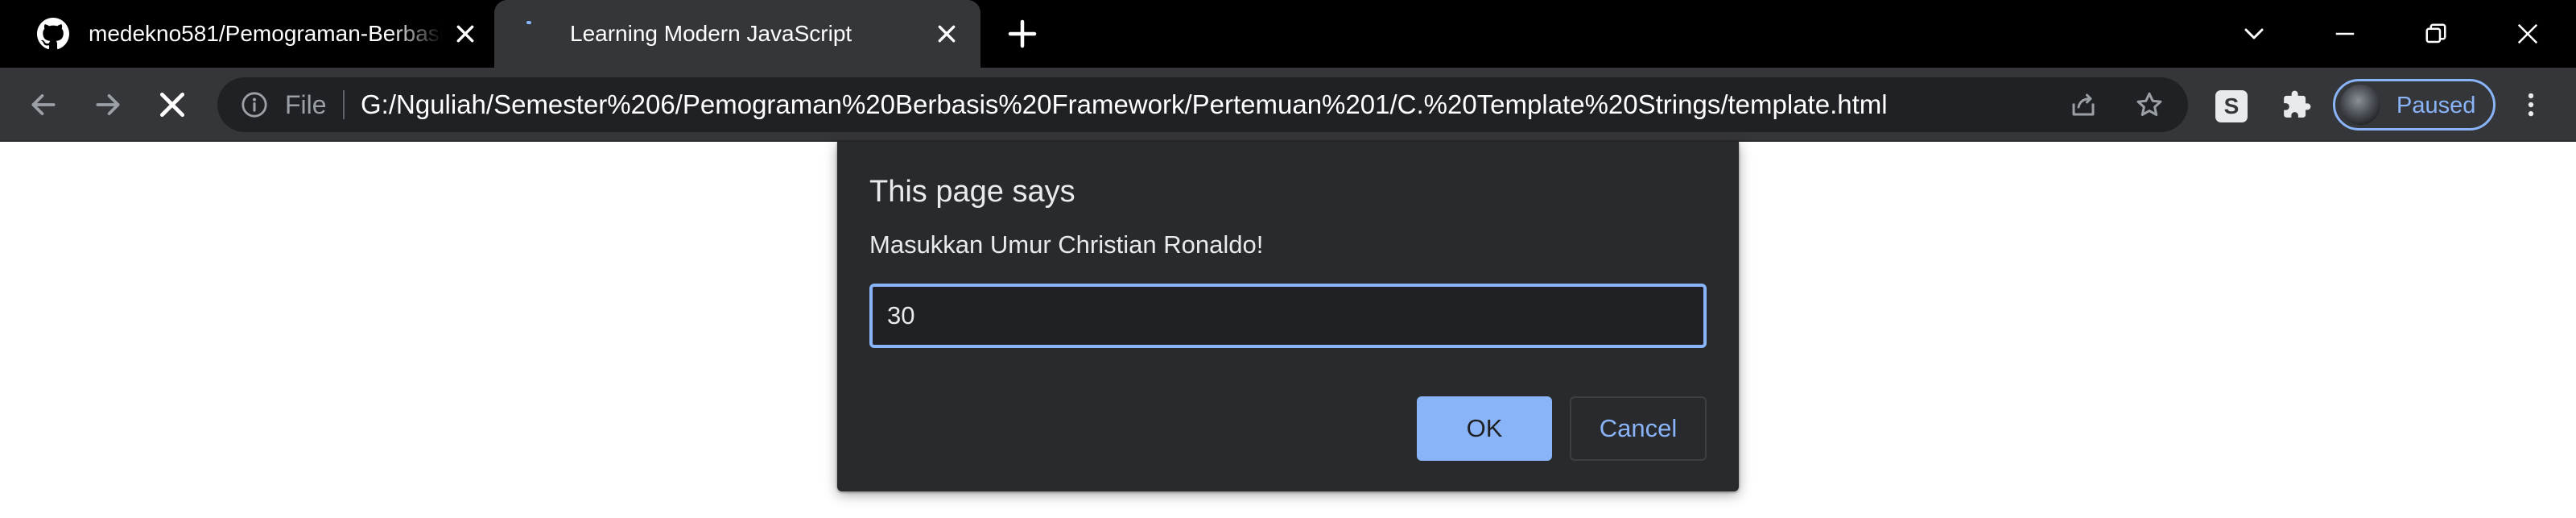 This screenshot has width=2576, height=518. I want to click on site-info-icon, so click(254, 105).